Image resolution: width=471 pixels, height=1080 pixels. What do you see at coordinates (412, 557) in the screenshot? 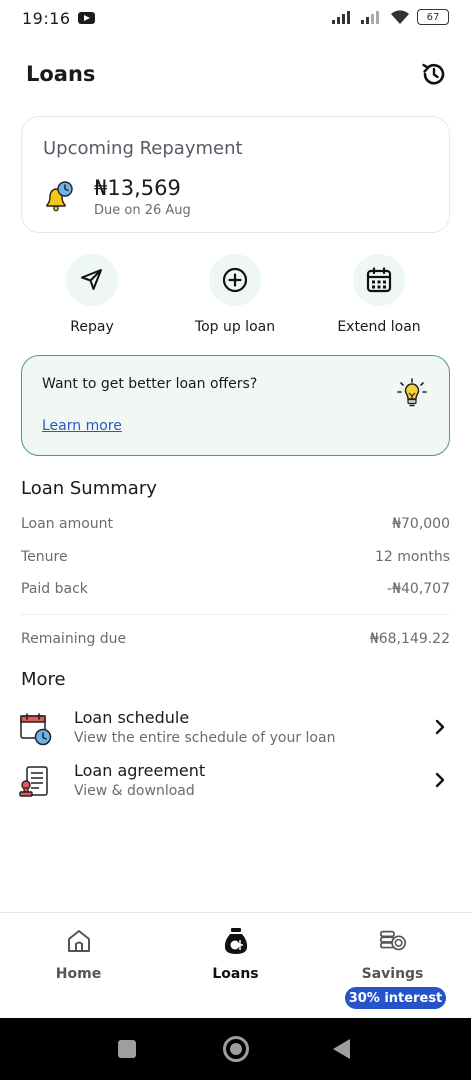
I see `summary-value: 12 months` at bounding box center [412, 557].